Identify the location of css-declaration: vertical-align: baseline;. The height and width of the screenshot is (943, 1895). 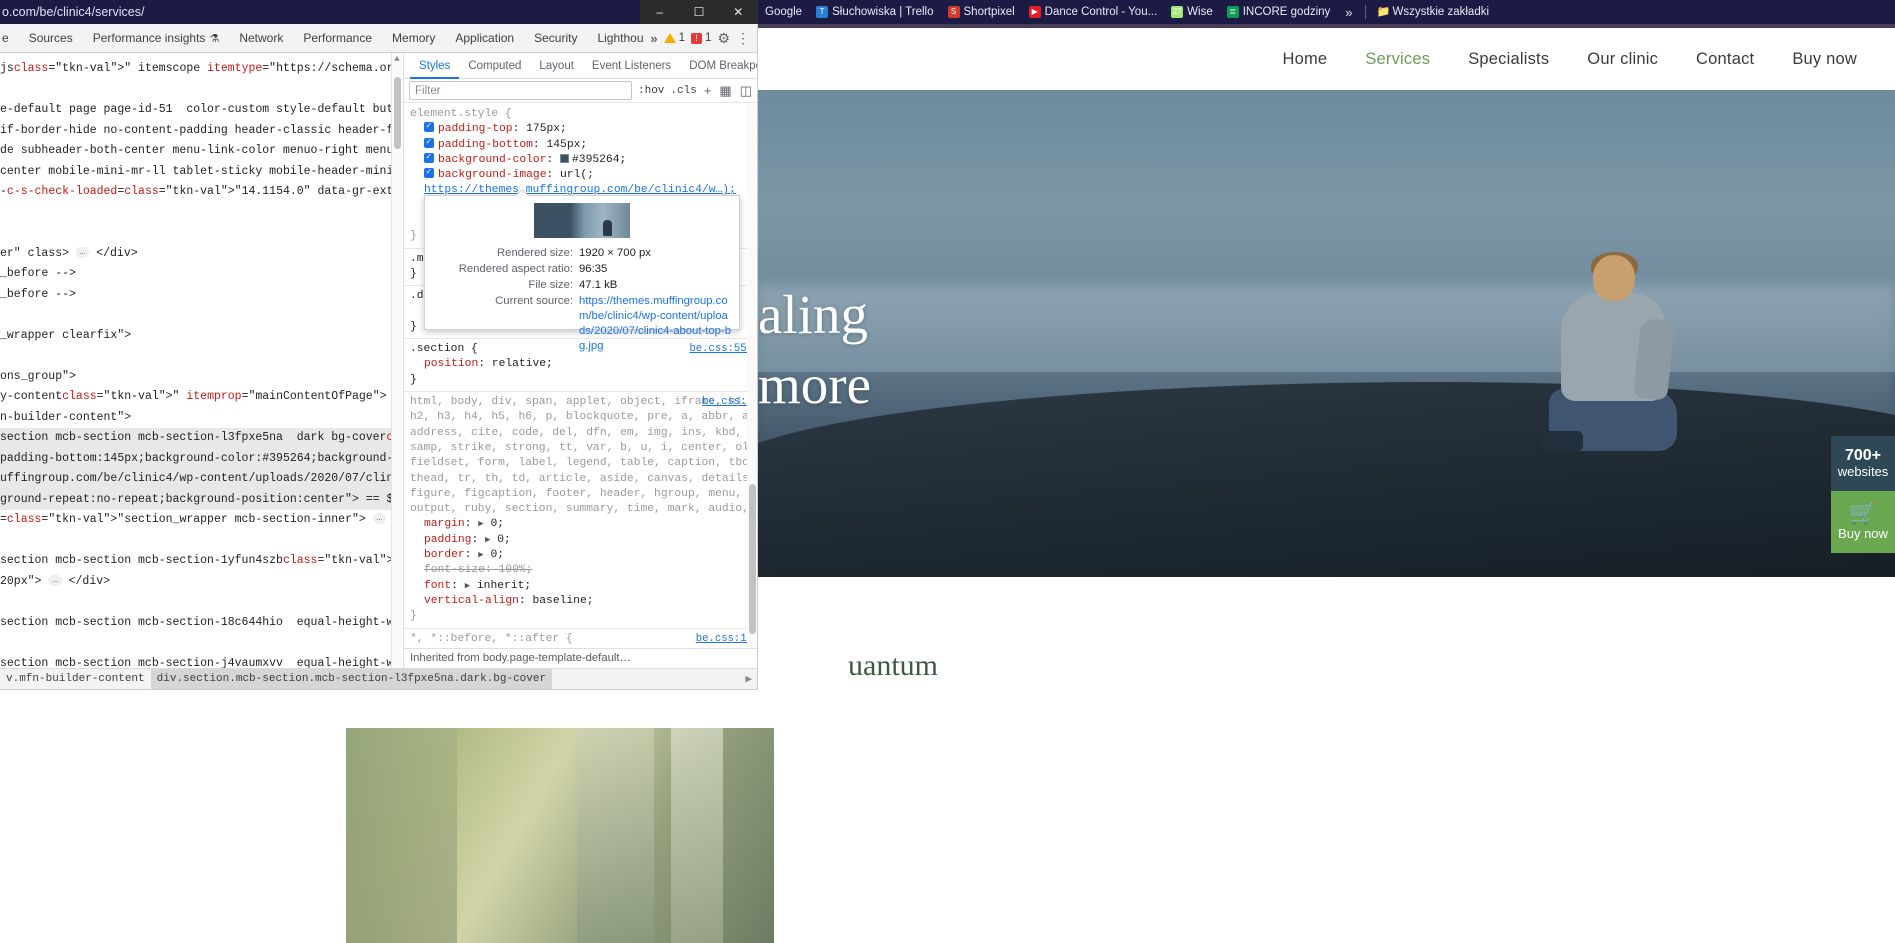
(582, 601).